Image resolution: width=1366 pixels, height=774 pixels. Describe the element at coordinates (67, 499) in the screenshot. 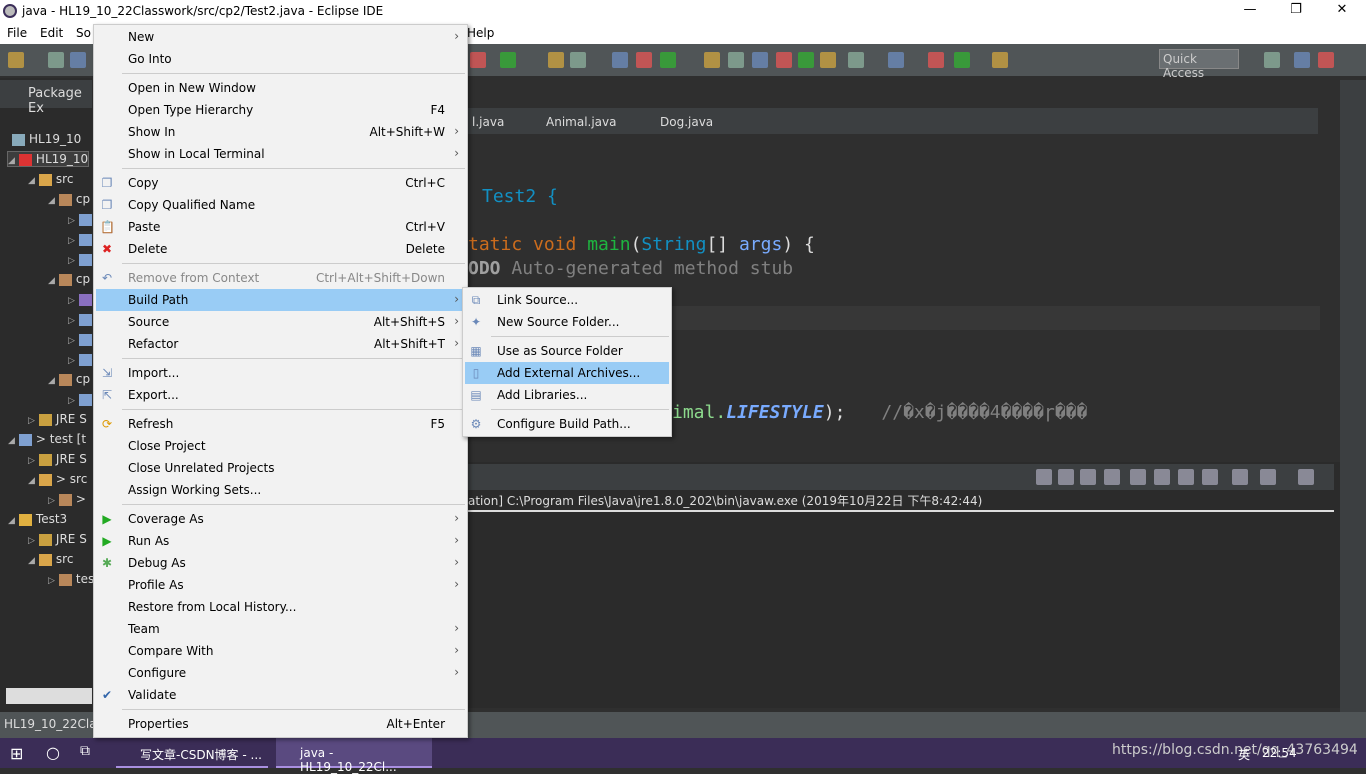

I see `tree-item: ▷ >` at that location.